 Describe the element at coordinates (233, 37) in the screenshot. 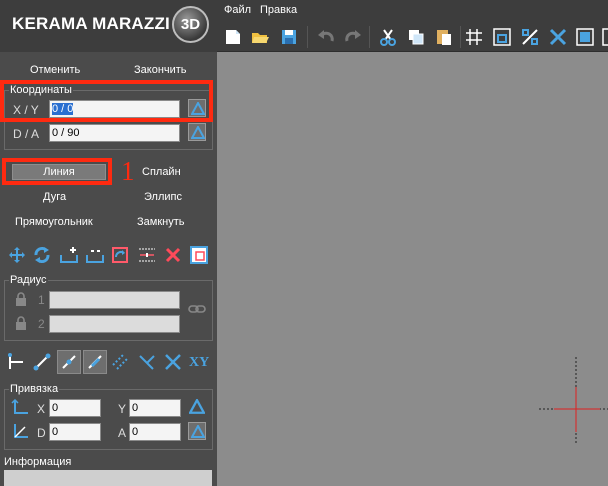

I see `new-file-icon` at that location.